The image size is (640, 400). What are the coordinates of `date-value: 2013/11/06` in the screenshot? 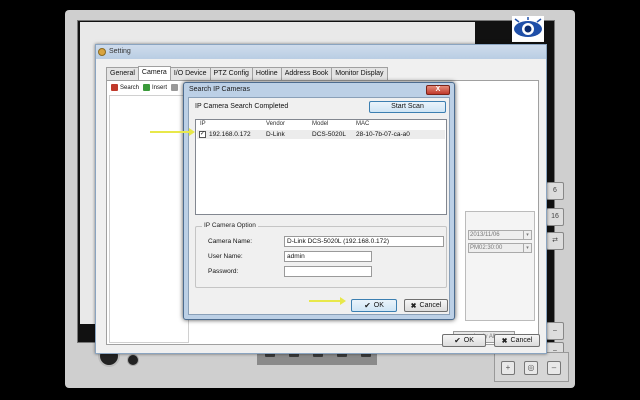 It's located at (485, 235).